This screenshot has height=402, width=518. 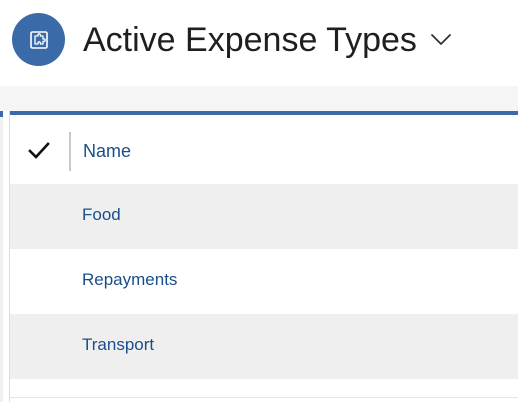 I want to click on grid-accent-bar, so click(x=263, y=113).